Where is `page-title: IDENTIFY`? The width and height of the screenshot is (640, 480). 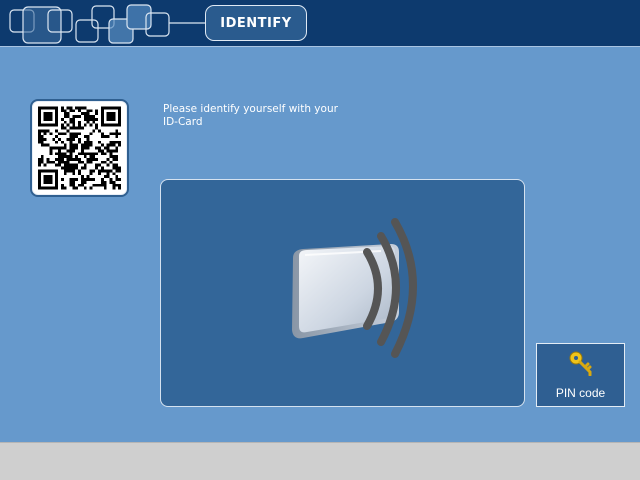 page-title: IDENTIFY is located at coordinates (256, 23).